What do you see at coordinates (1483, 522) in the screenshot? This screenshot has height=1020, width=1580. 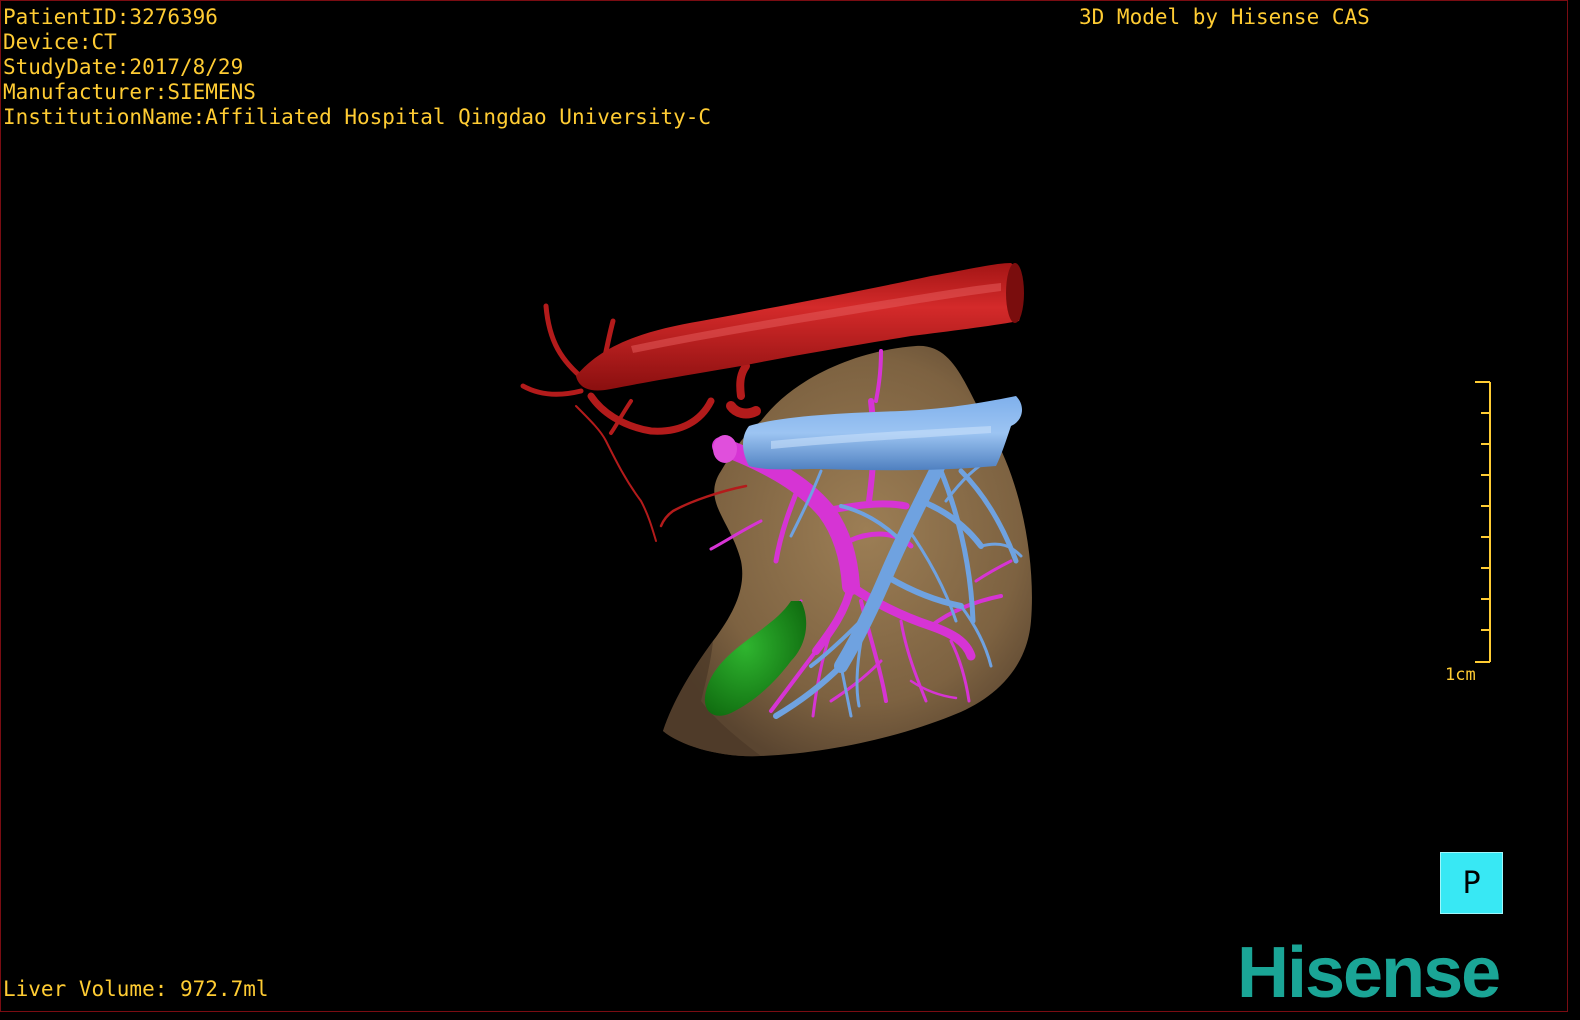 I see `scale-bar` at bounding box center [1483, 522].